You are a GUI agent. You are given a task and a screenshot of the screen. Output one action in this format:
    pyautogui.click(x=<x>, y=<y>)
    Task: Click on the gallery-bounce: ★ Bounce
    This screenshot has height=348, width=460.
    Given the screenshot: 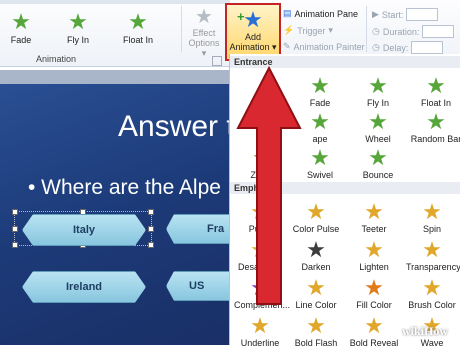 What is the action you would take?
    pyautogui.click(x=378, y=163)
    